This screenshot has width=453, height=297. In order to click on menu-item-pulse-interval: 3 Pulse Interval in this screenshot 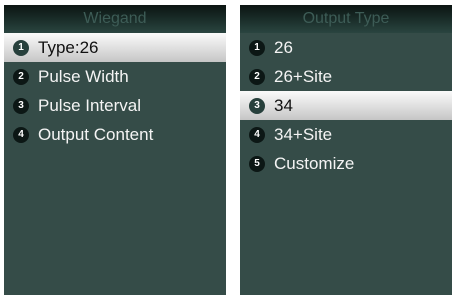, I will do `click(115, 105)`.